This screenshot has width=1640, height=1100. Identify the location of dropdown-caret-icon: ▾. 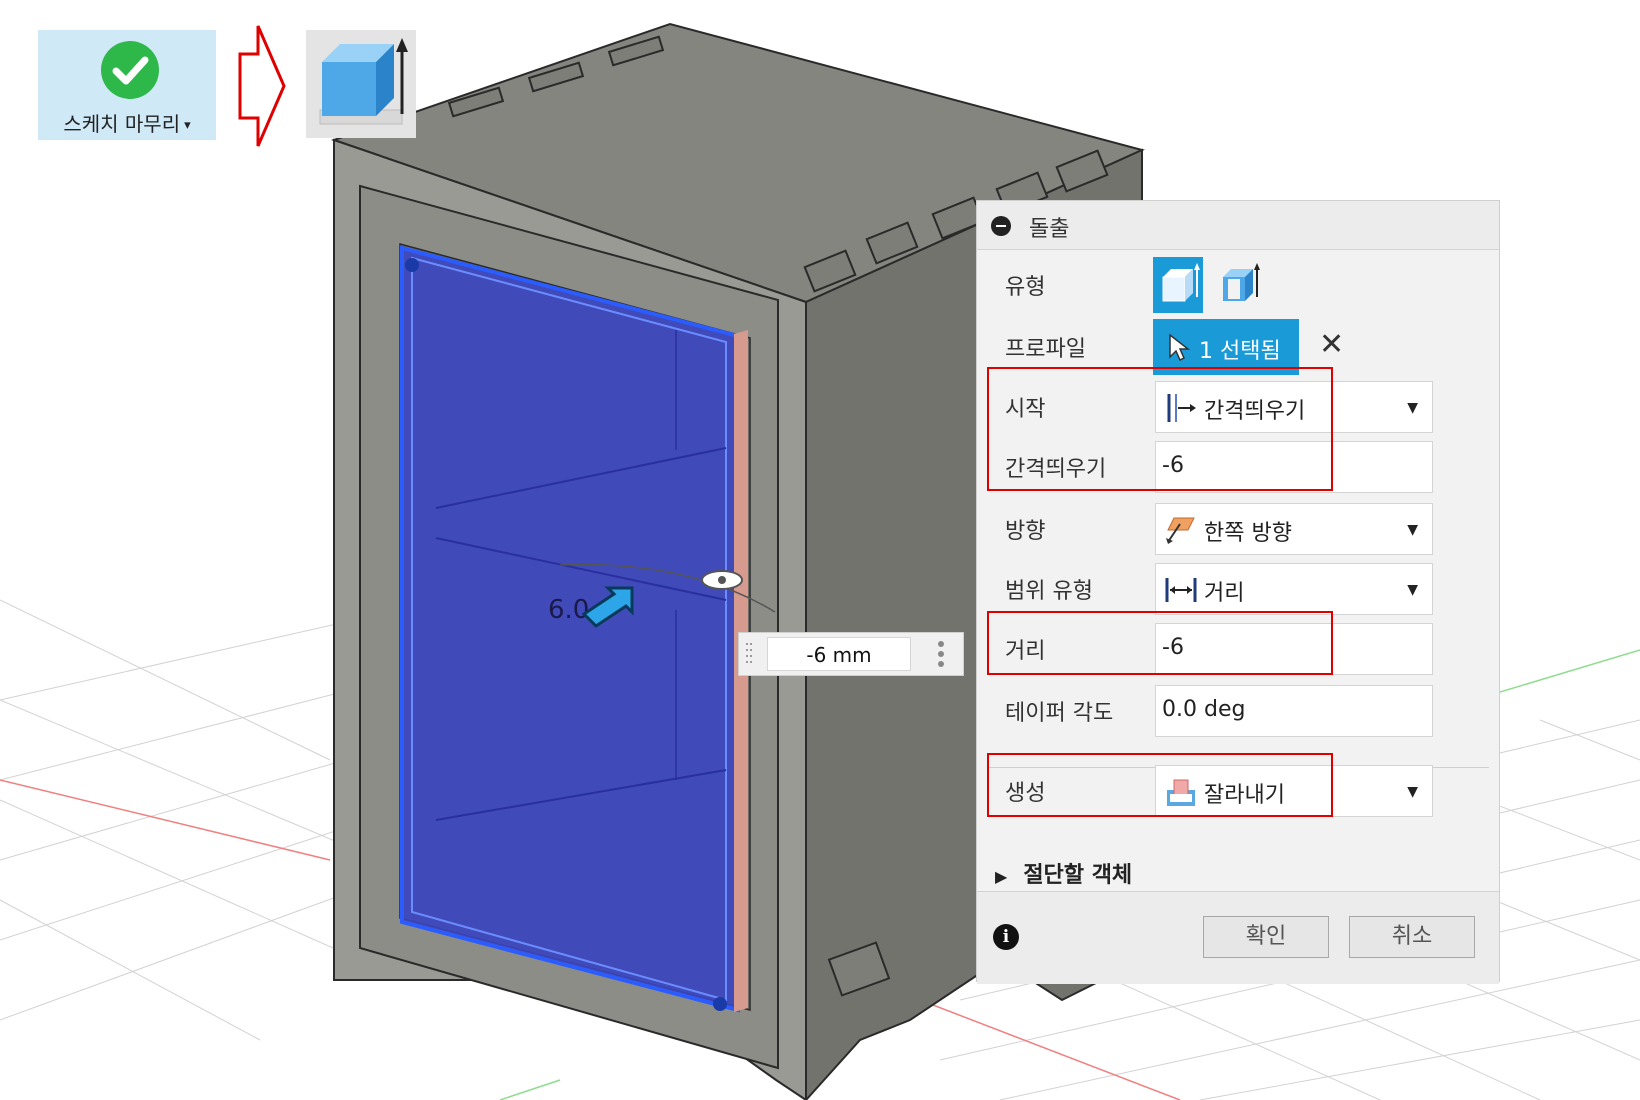
(187, 125).